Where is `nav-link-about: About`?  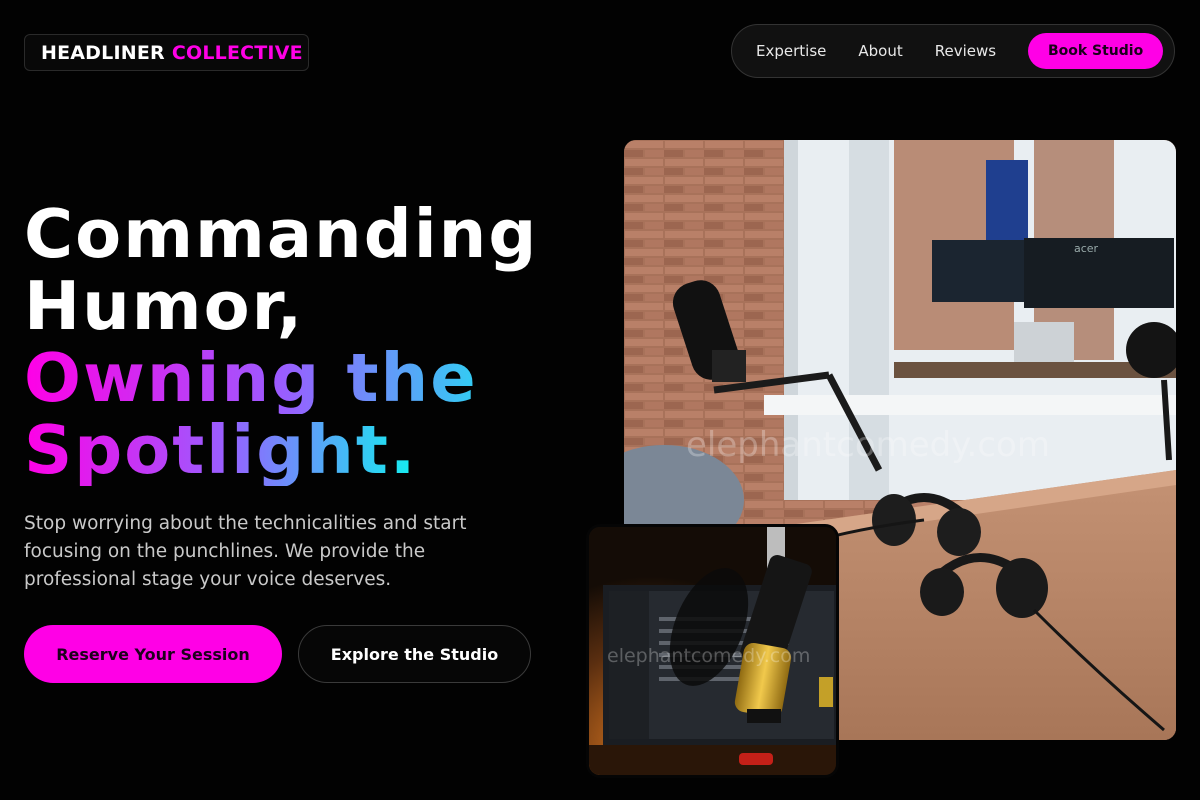
nav-link-about: About is located at coordinates (880, 51).